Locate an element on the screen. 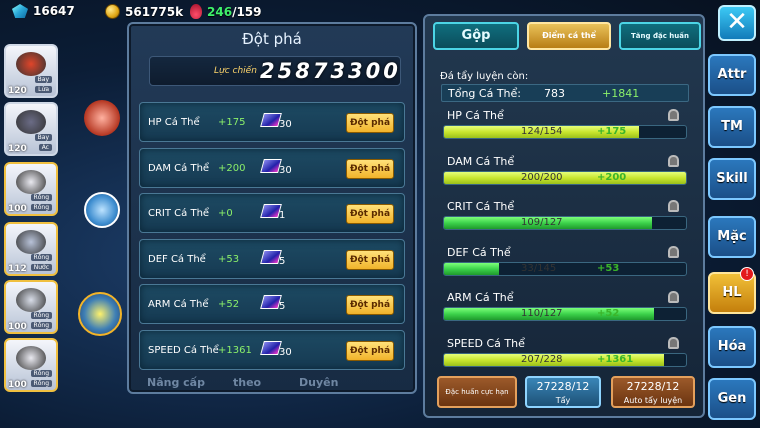 This screenshot has height=428, width=760. bond-orb-icon is located at coordinates (100, 314).